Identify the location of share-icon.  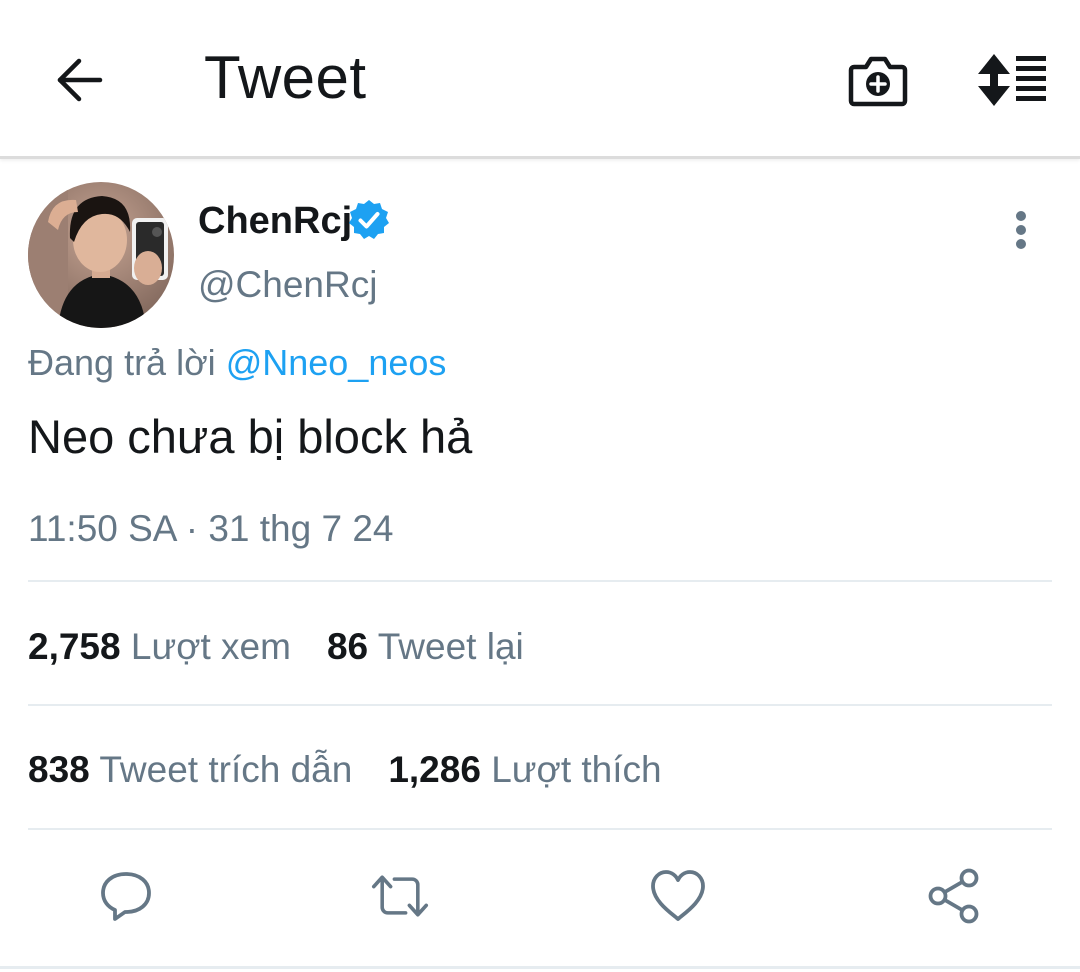
(953, 896).